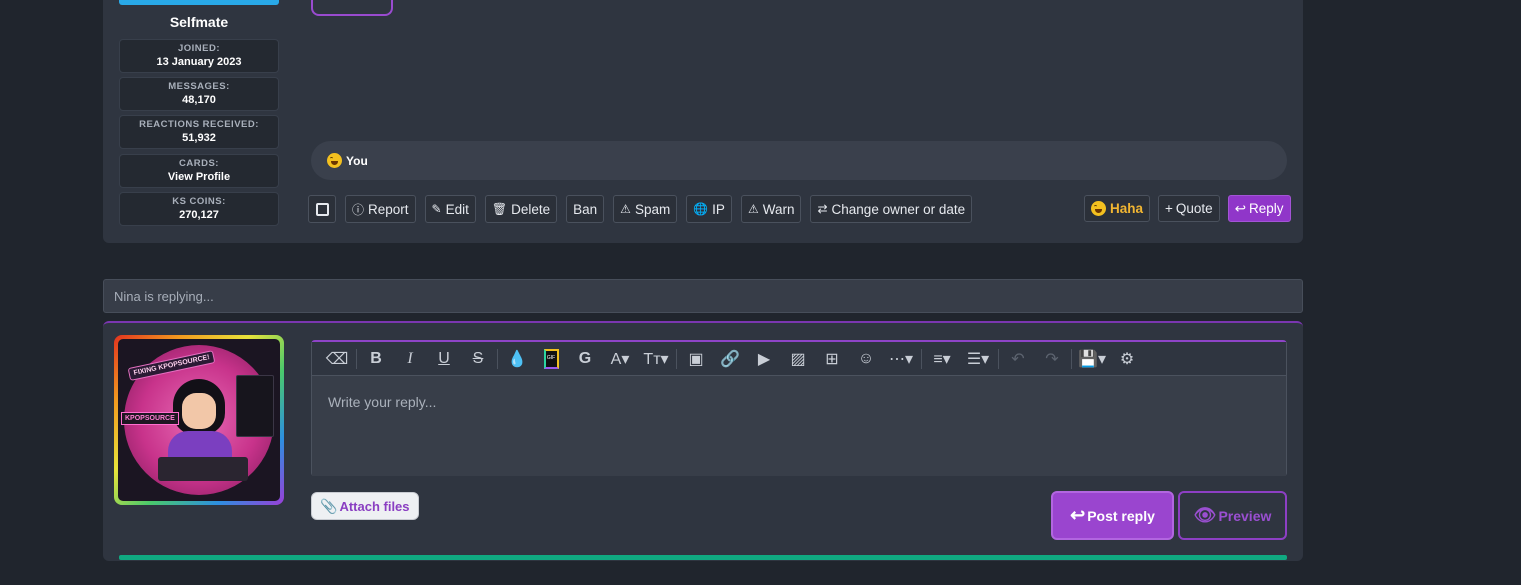  I want to click on preview-button: 👁 Preview, so click(1232, 515).